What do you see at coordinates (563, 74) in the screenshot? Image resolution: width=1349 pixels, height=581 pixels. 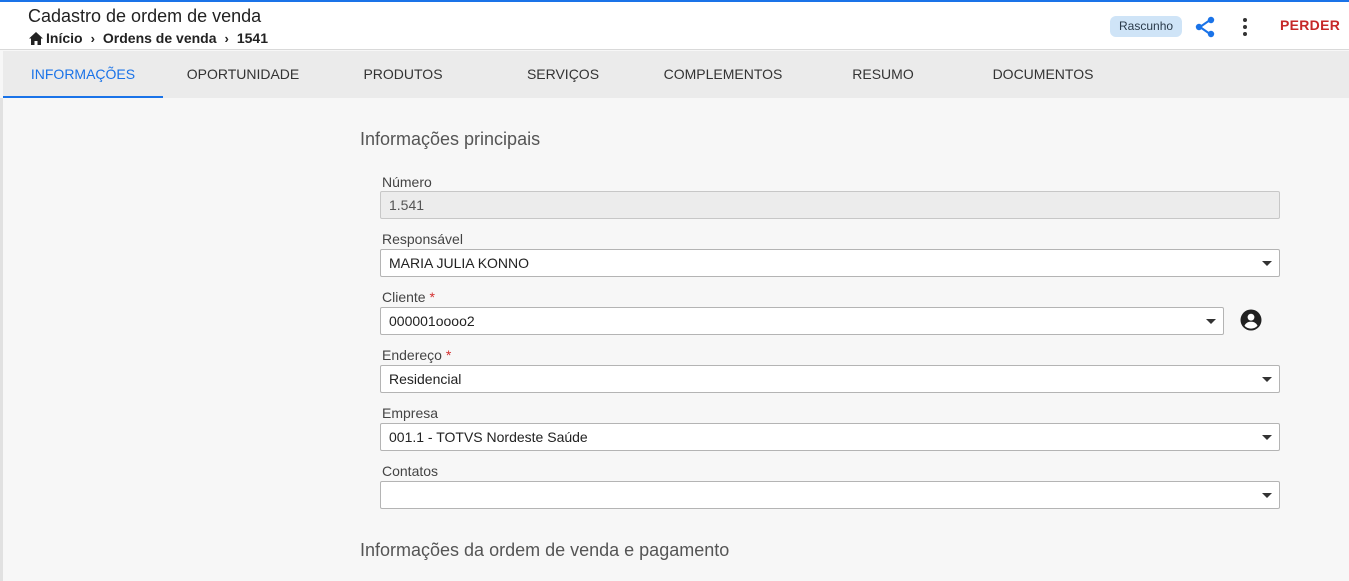 I see `tab-servicos: SERVIÇOS` at bounding box center [563, 74].